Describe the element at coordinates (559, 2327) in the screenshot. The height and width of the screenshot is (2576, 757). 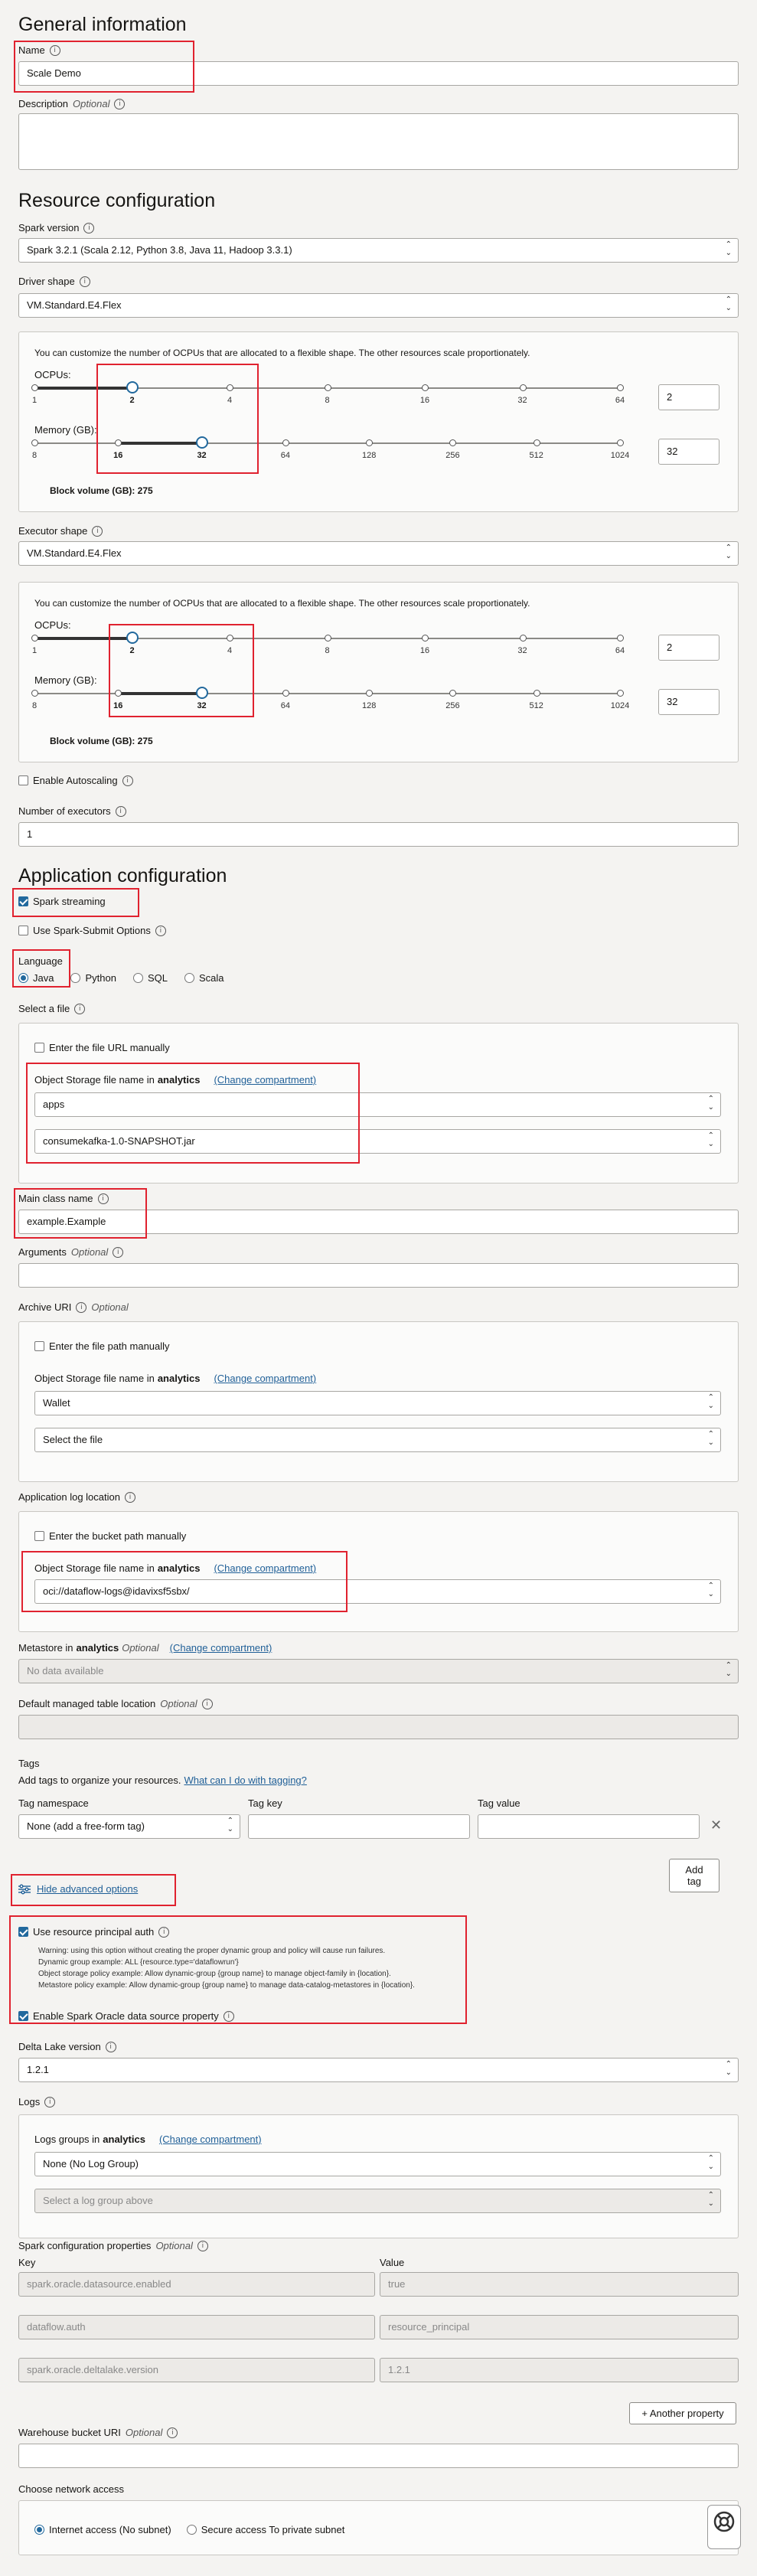
I see `prop-value-input: resource_principal` at that location.